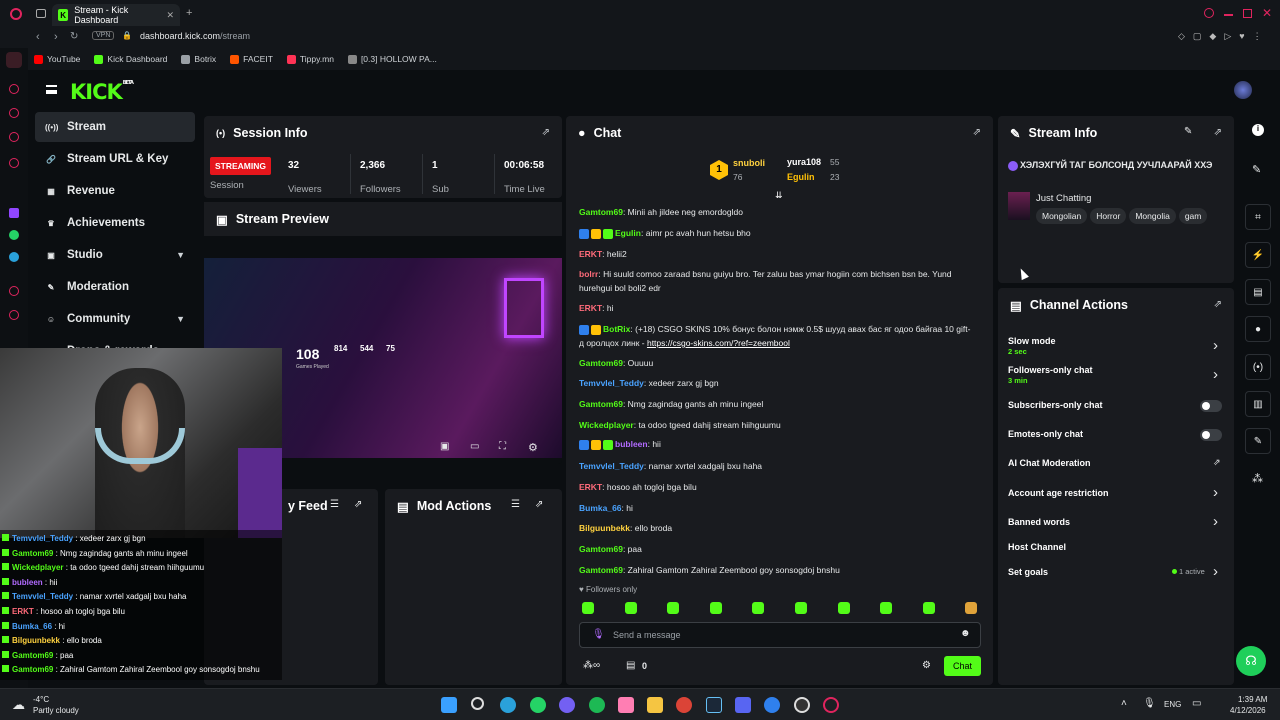 The image size is (1280, 720). I want to click on edit-icon: ✎, so click(1188, 131).